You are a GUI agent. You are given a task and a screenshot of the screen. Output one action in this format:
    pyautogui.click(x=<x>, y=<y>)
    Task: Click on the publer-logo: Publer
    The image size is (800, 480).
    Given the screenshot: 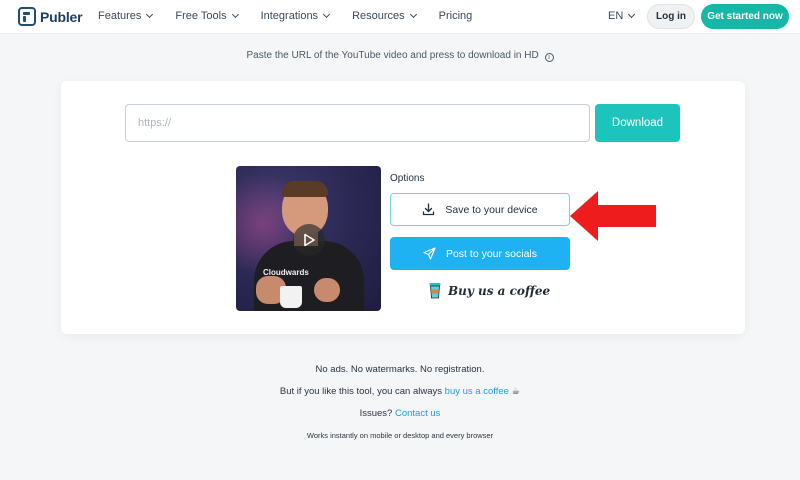 What is the action you would take?
    pyautogui.click(x=50, y=16)
    